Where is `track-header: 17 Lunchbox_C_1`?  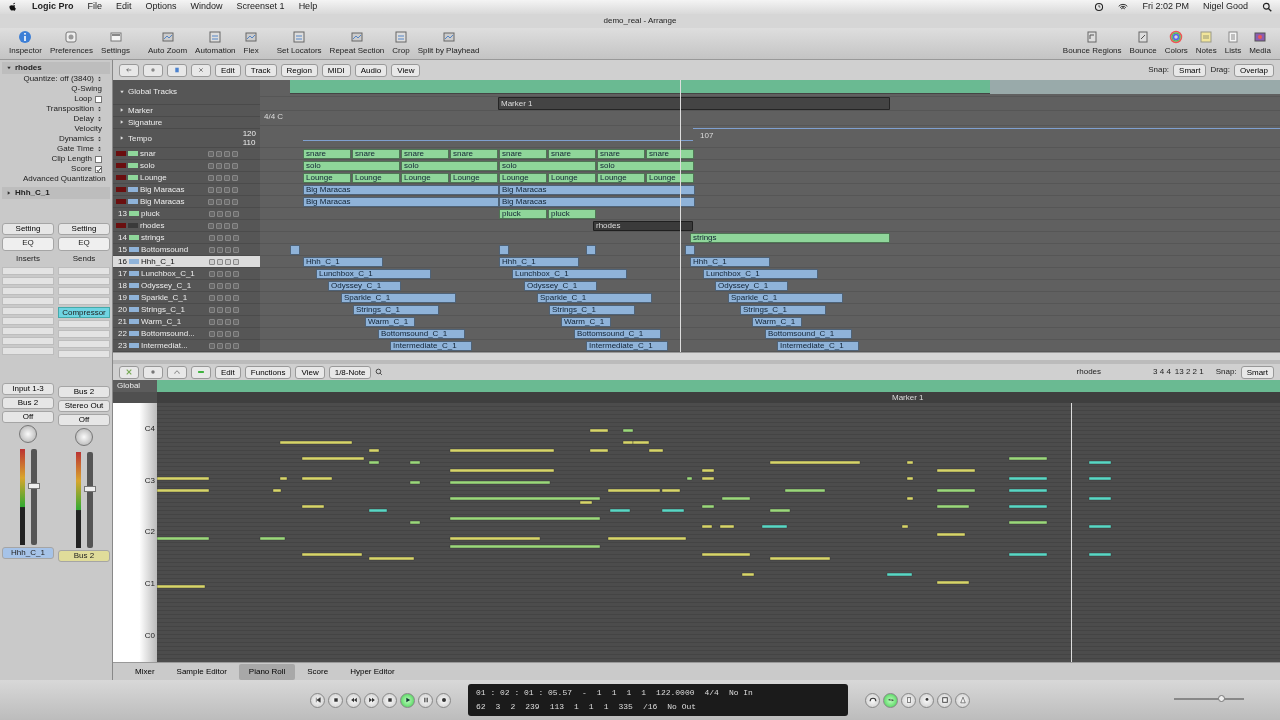
track-header: 17 Lunchbox_C_1 is located at coordinates (186, 274).